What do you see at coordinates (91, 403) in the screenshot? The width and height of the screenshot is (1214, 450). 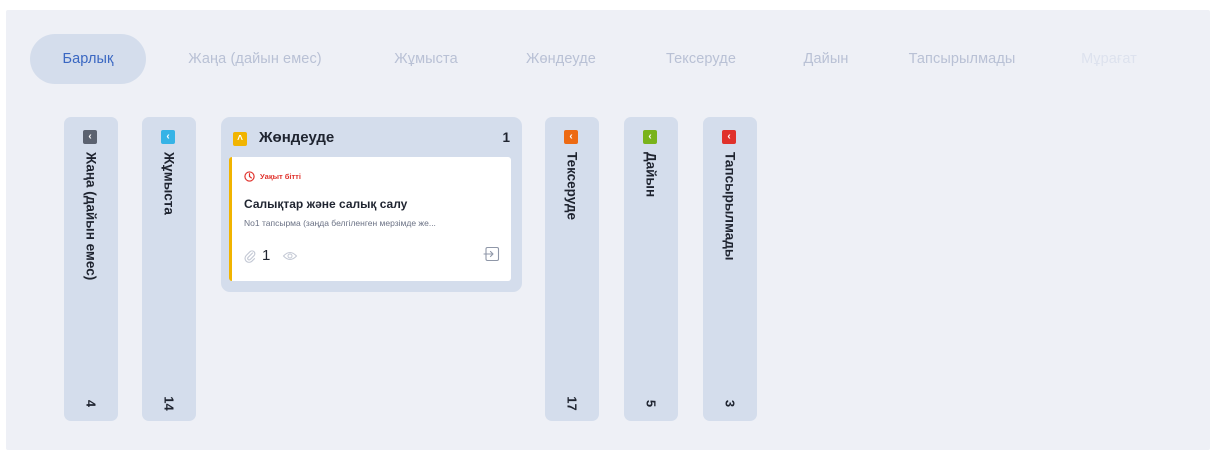 I see `column-count: 4` at bounding box center [91, 403].